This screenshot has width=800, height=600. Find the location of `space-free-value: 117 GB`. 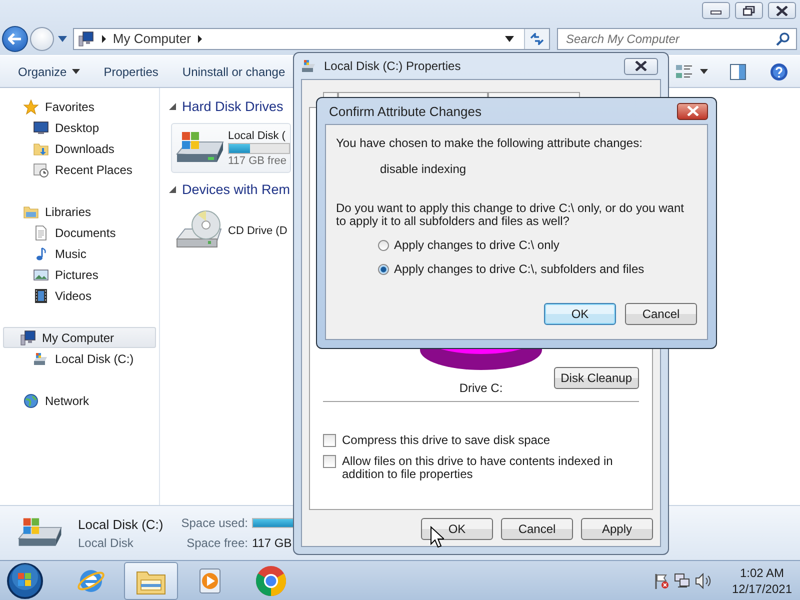

space-free-value: 117 GB is located at coordinates (272, 543).